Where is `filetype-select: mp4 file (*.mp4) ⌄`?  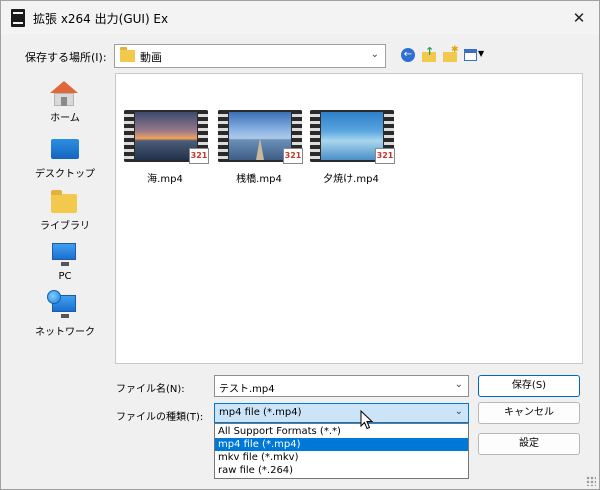 filetype-select: mp4 file (*.mp4) ⌄ is located at coordinates (341, 413).